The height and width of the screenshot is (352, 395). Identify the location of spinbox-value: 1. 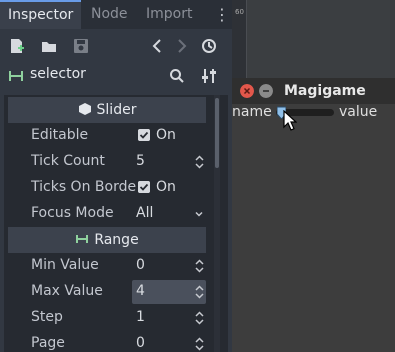
(140, 317).